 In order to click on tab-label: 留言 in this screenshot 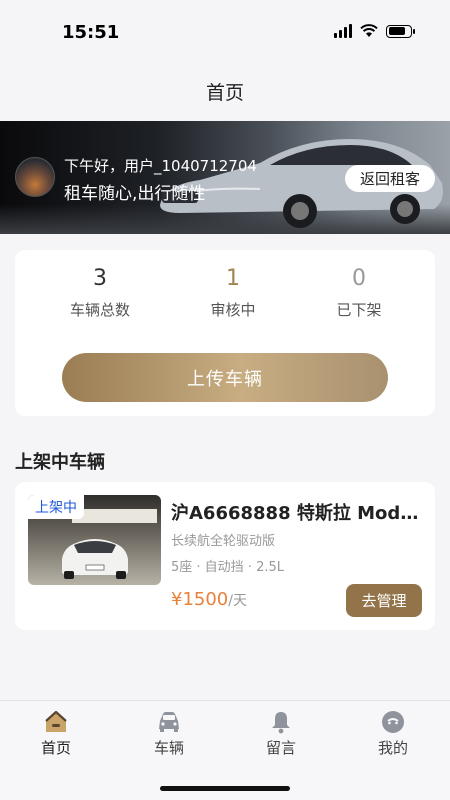, I will do `click(280, 748)`.